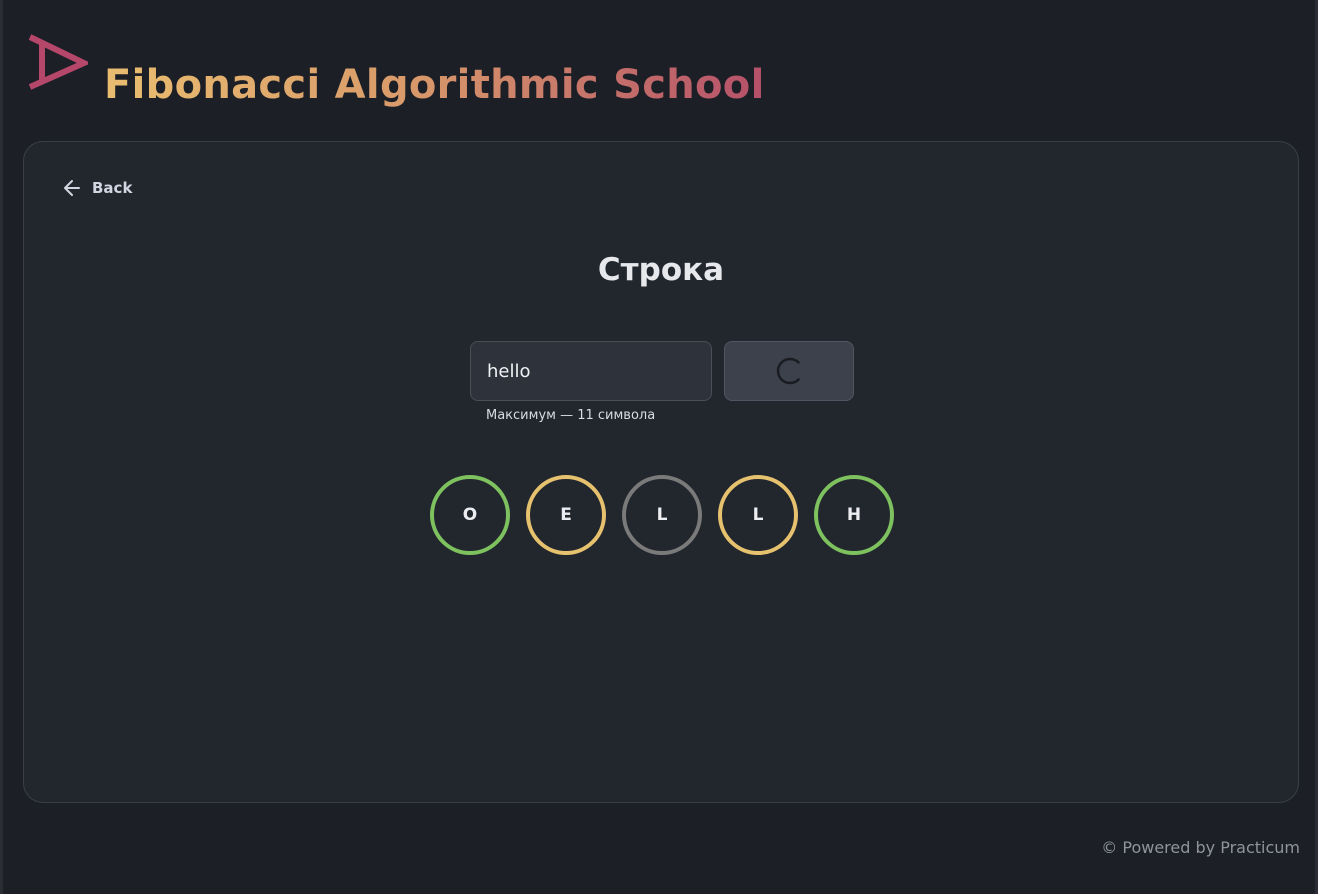 The image size is (1318, 894). What do you see at coordinates (566, 515) in the screenshot?
I see `letter-circle: E` at bounding box center [566, 515].